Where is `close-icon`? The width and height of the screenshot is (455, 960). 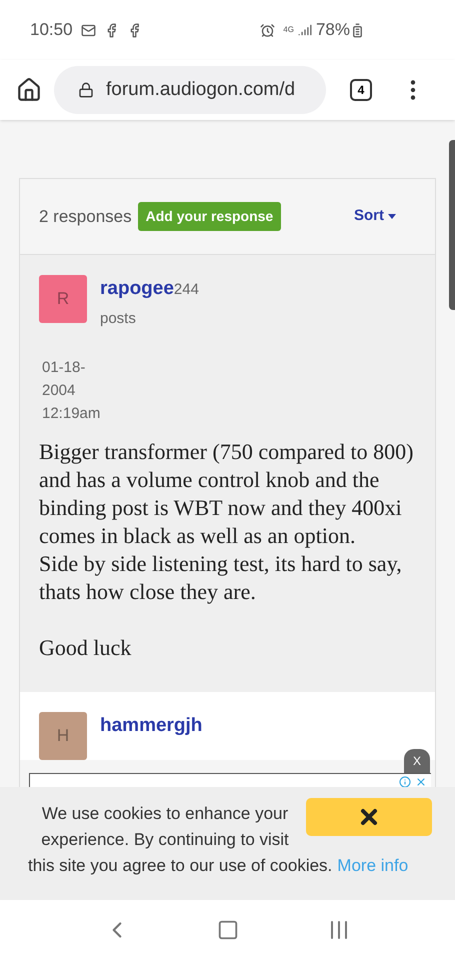
close-icon is located at coordinates (421, 782).